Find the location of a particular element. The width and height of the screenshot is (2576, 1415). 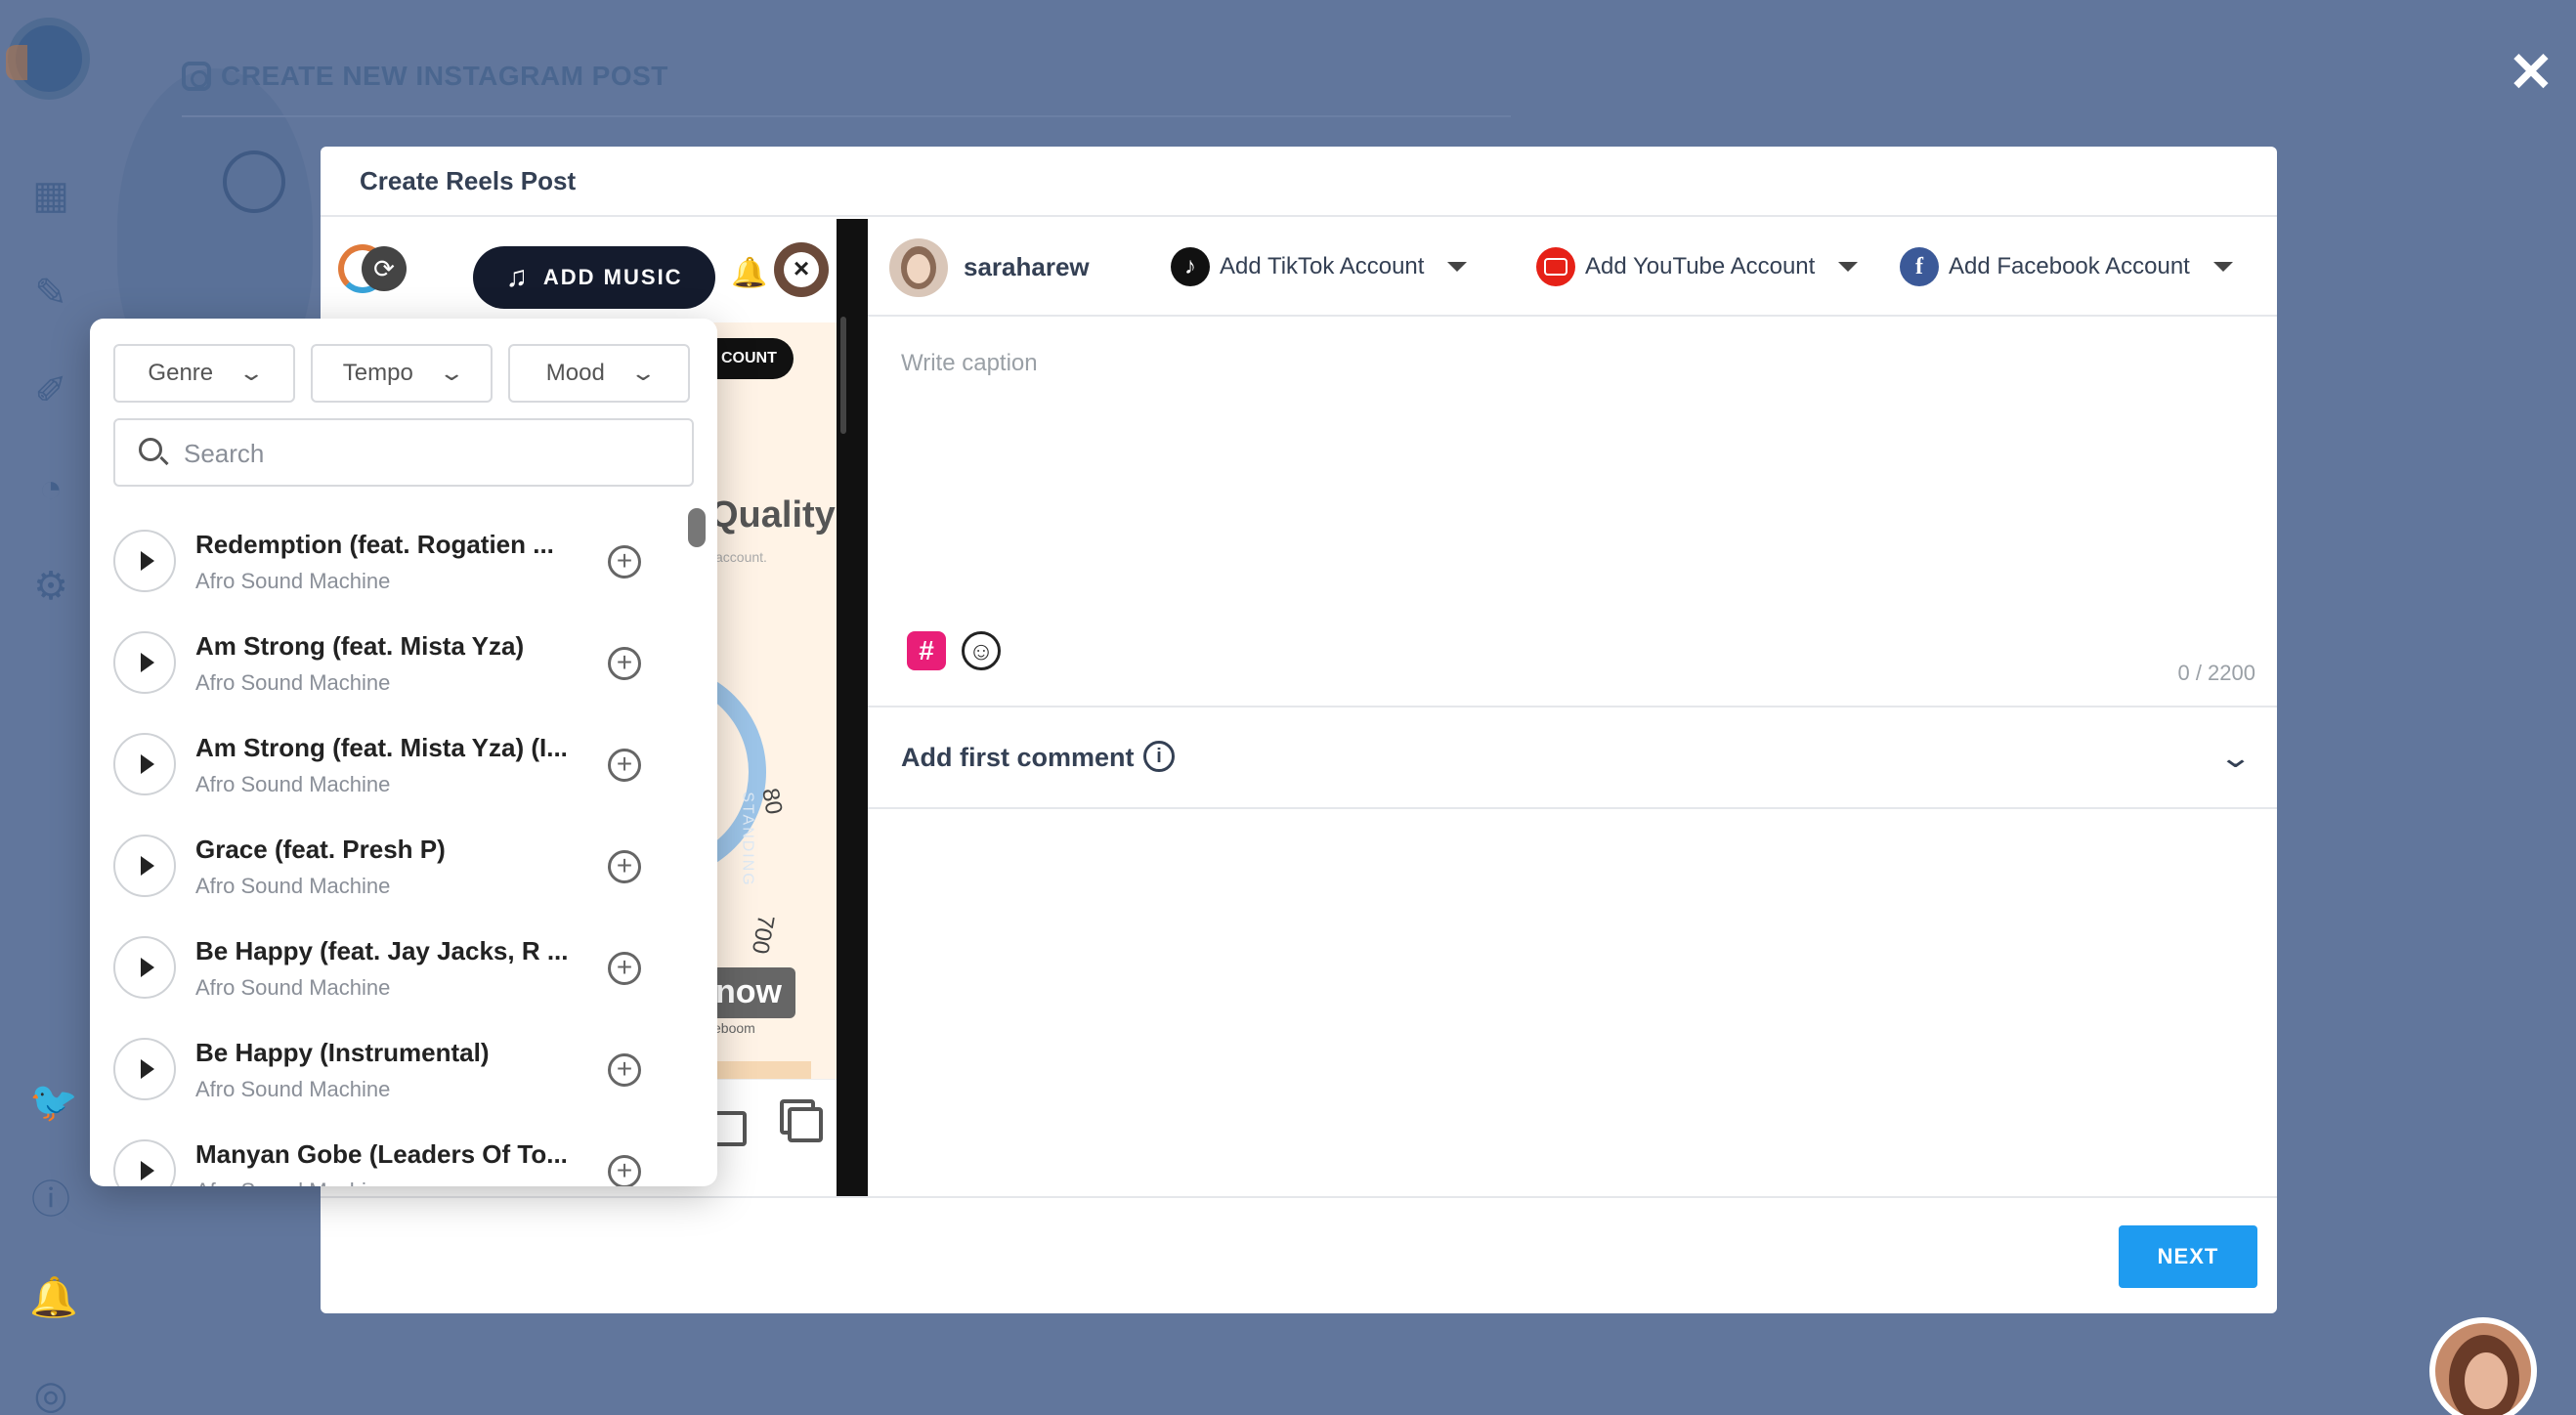

twitter-icon: 🐦 is located at coordinates (54, 1102).